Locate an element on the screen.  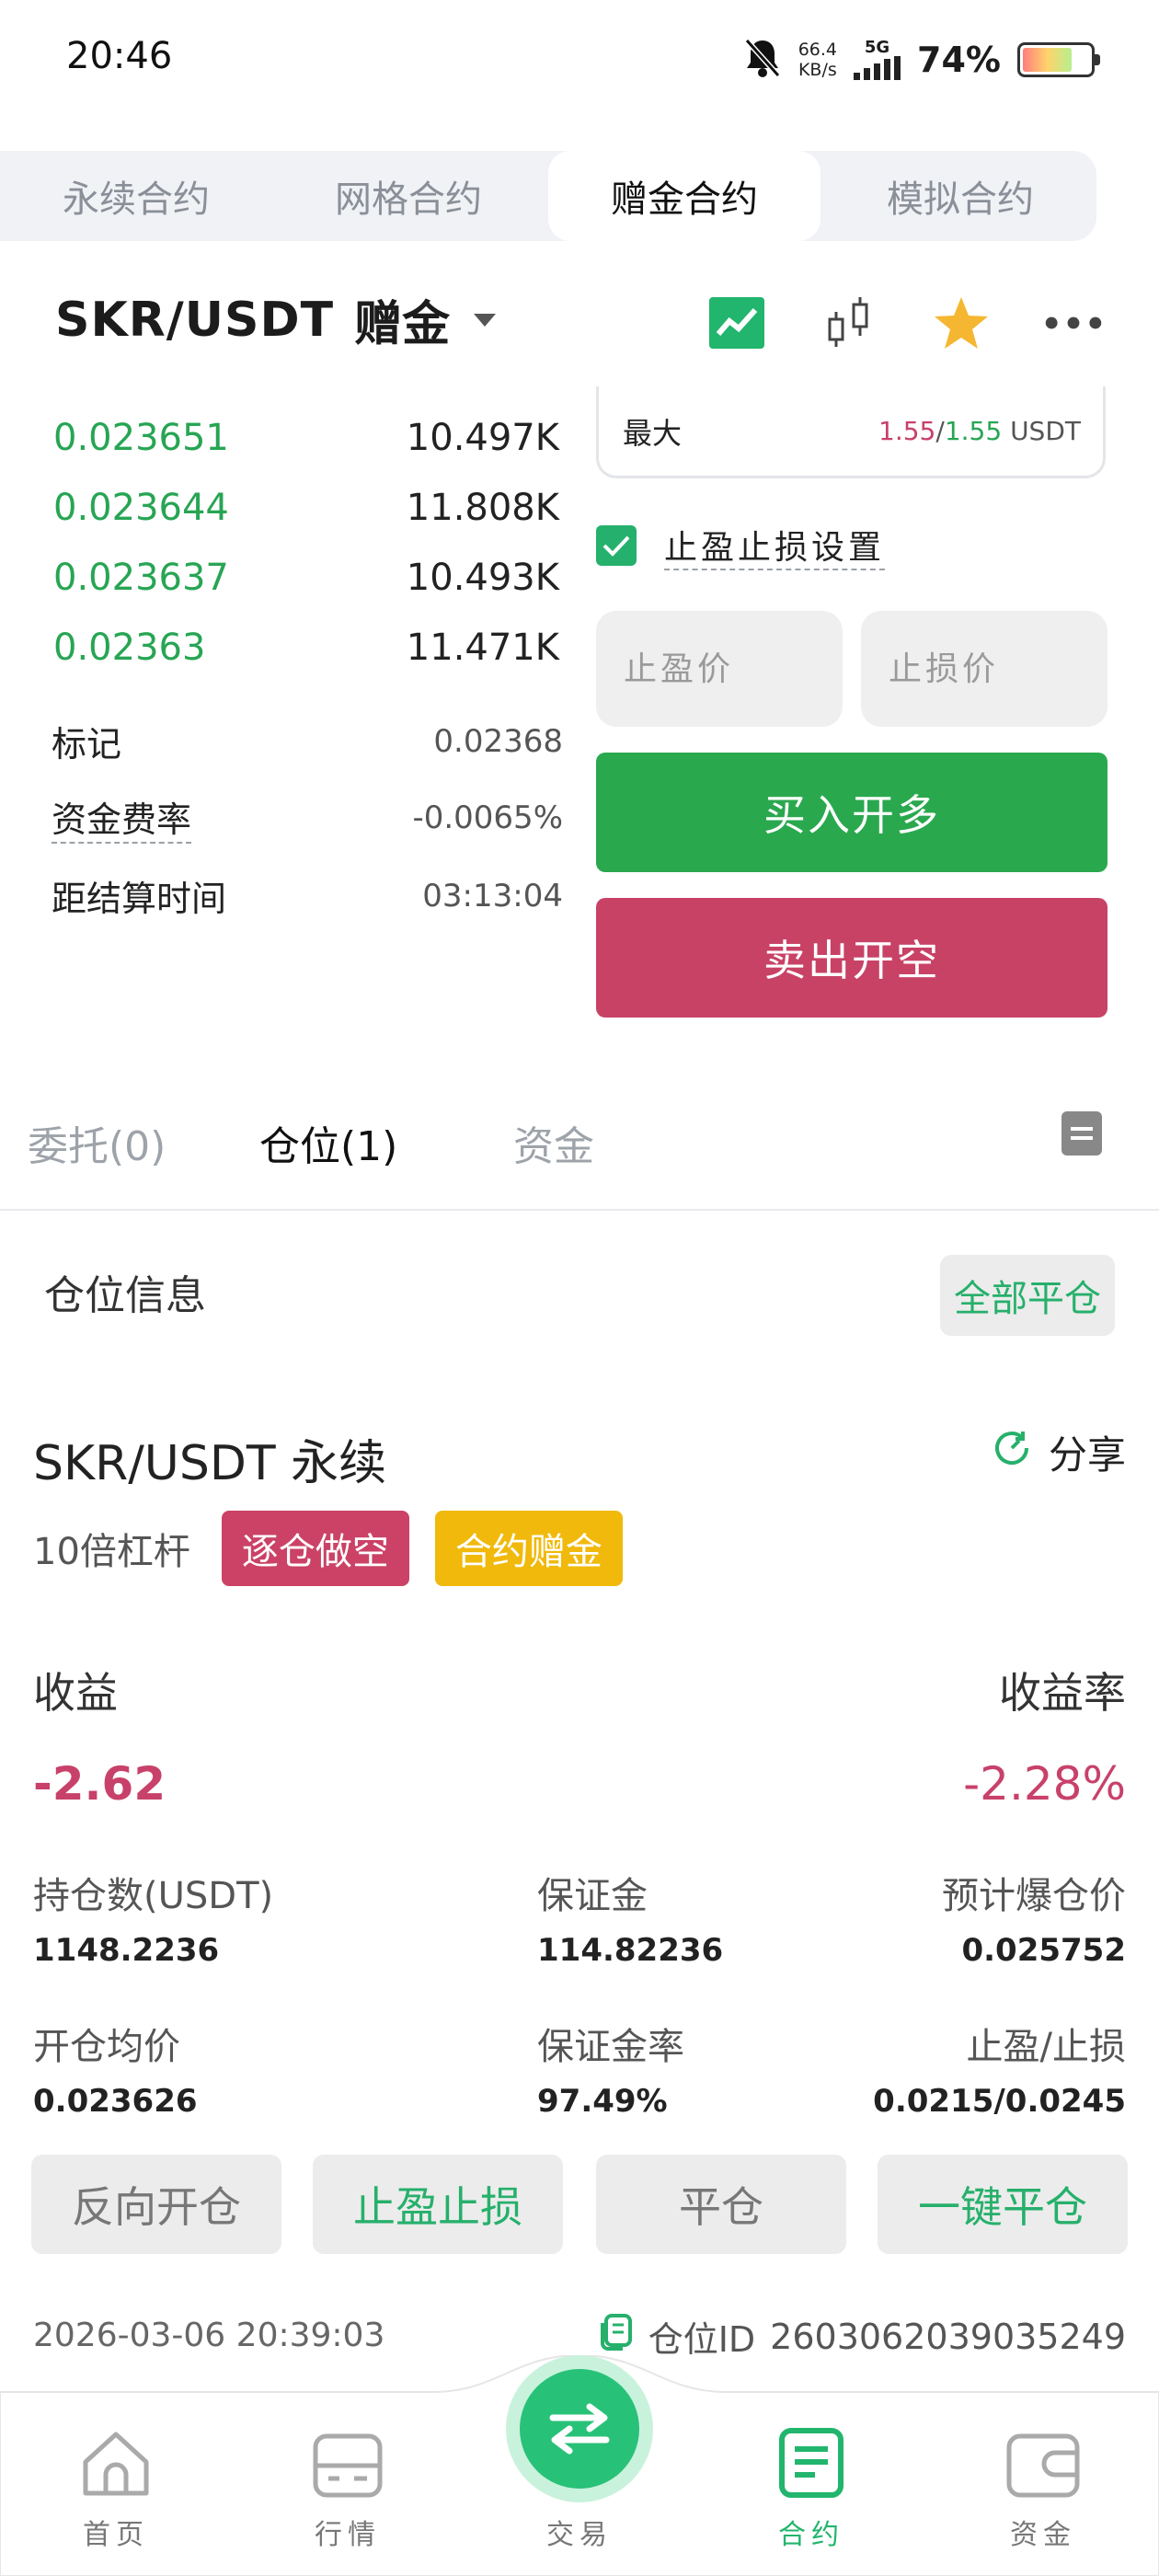
entry-price-label: 开仓均价 is located at coordinates (106, 2047).